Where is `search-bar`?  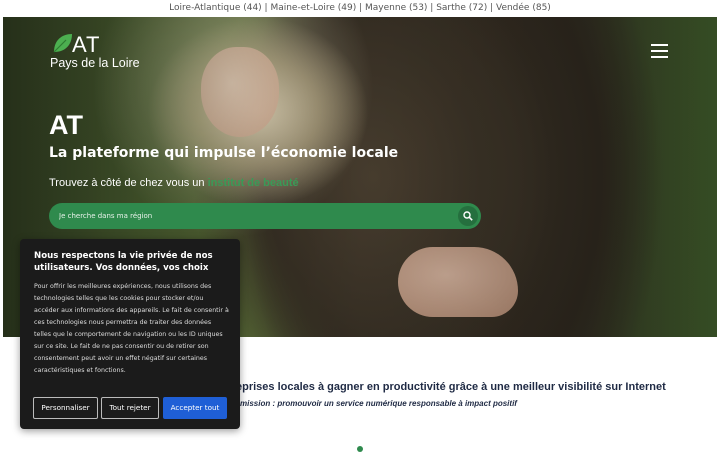 search-bar is located at coordinates (265, 216).